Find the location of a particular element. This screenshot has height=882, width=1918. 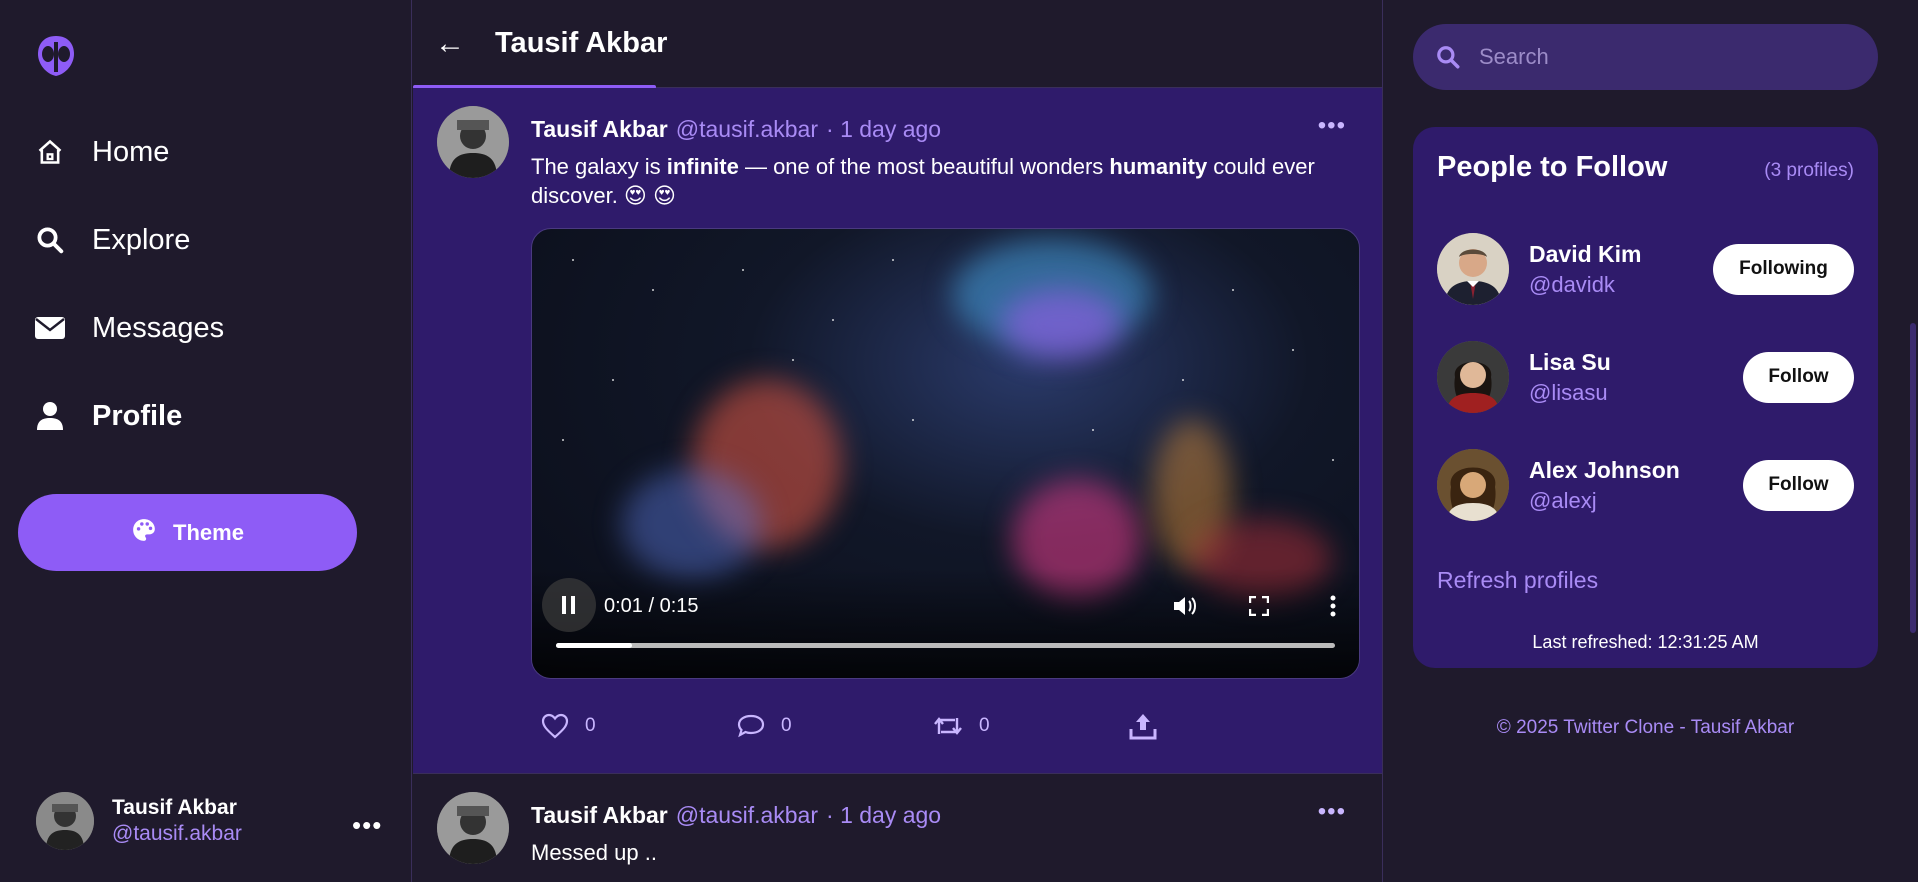

post-text-part: — one of the most beautiful wonders is located at coordinates (924, 166).